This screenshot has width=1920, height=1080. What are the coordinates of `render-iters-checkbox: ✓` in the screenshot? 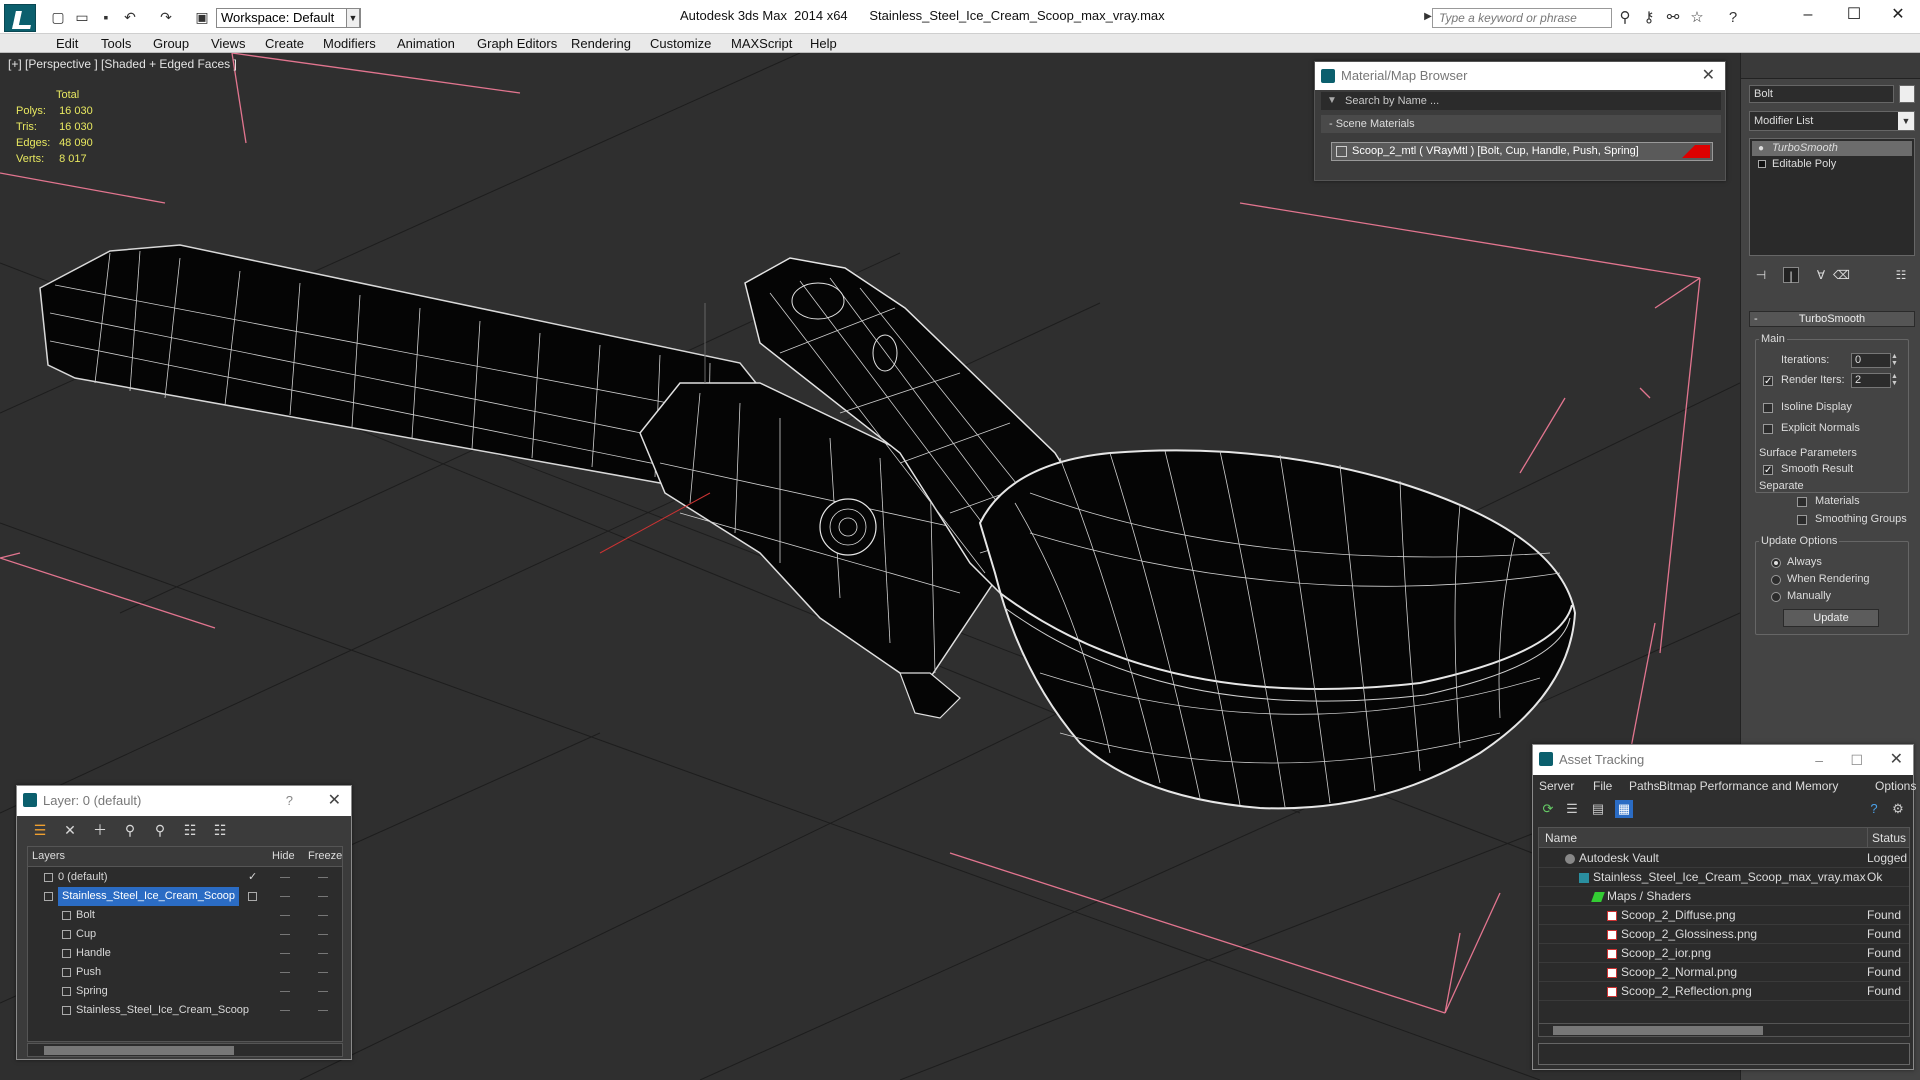 It's located at (1768, 381).